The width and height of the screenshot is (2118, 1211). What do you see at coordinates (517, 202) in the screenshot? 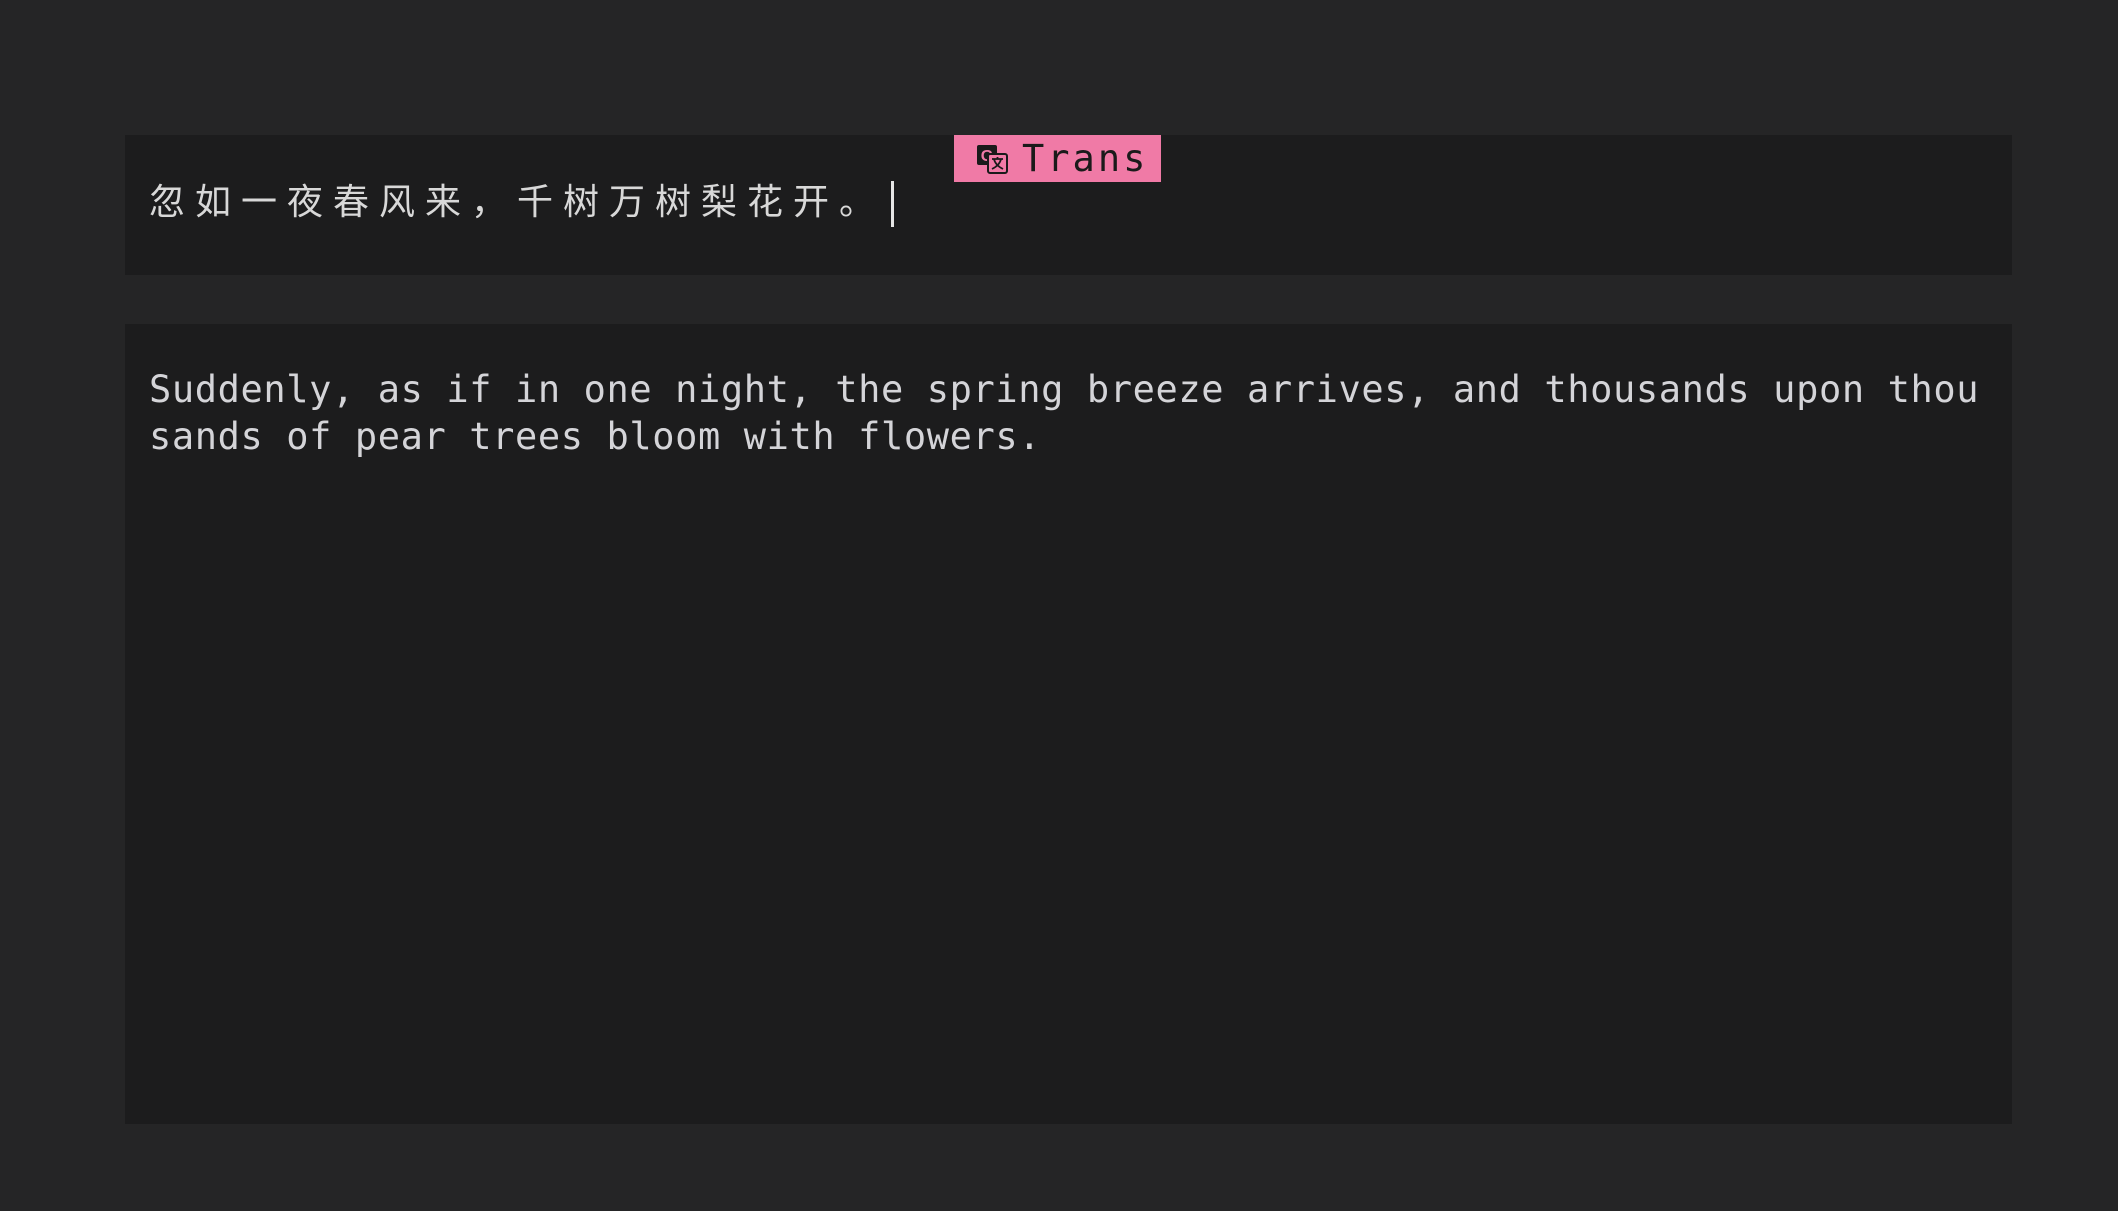
I see `source-text: 忽如一夜春风来，千树万树梨花开。` at bounding box center [517, 202].